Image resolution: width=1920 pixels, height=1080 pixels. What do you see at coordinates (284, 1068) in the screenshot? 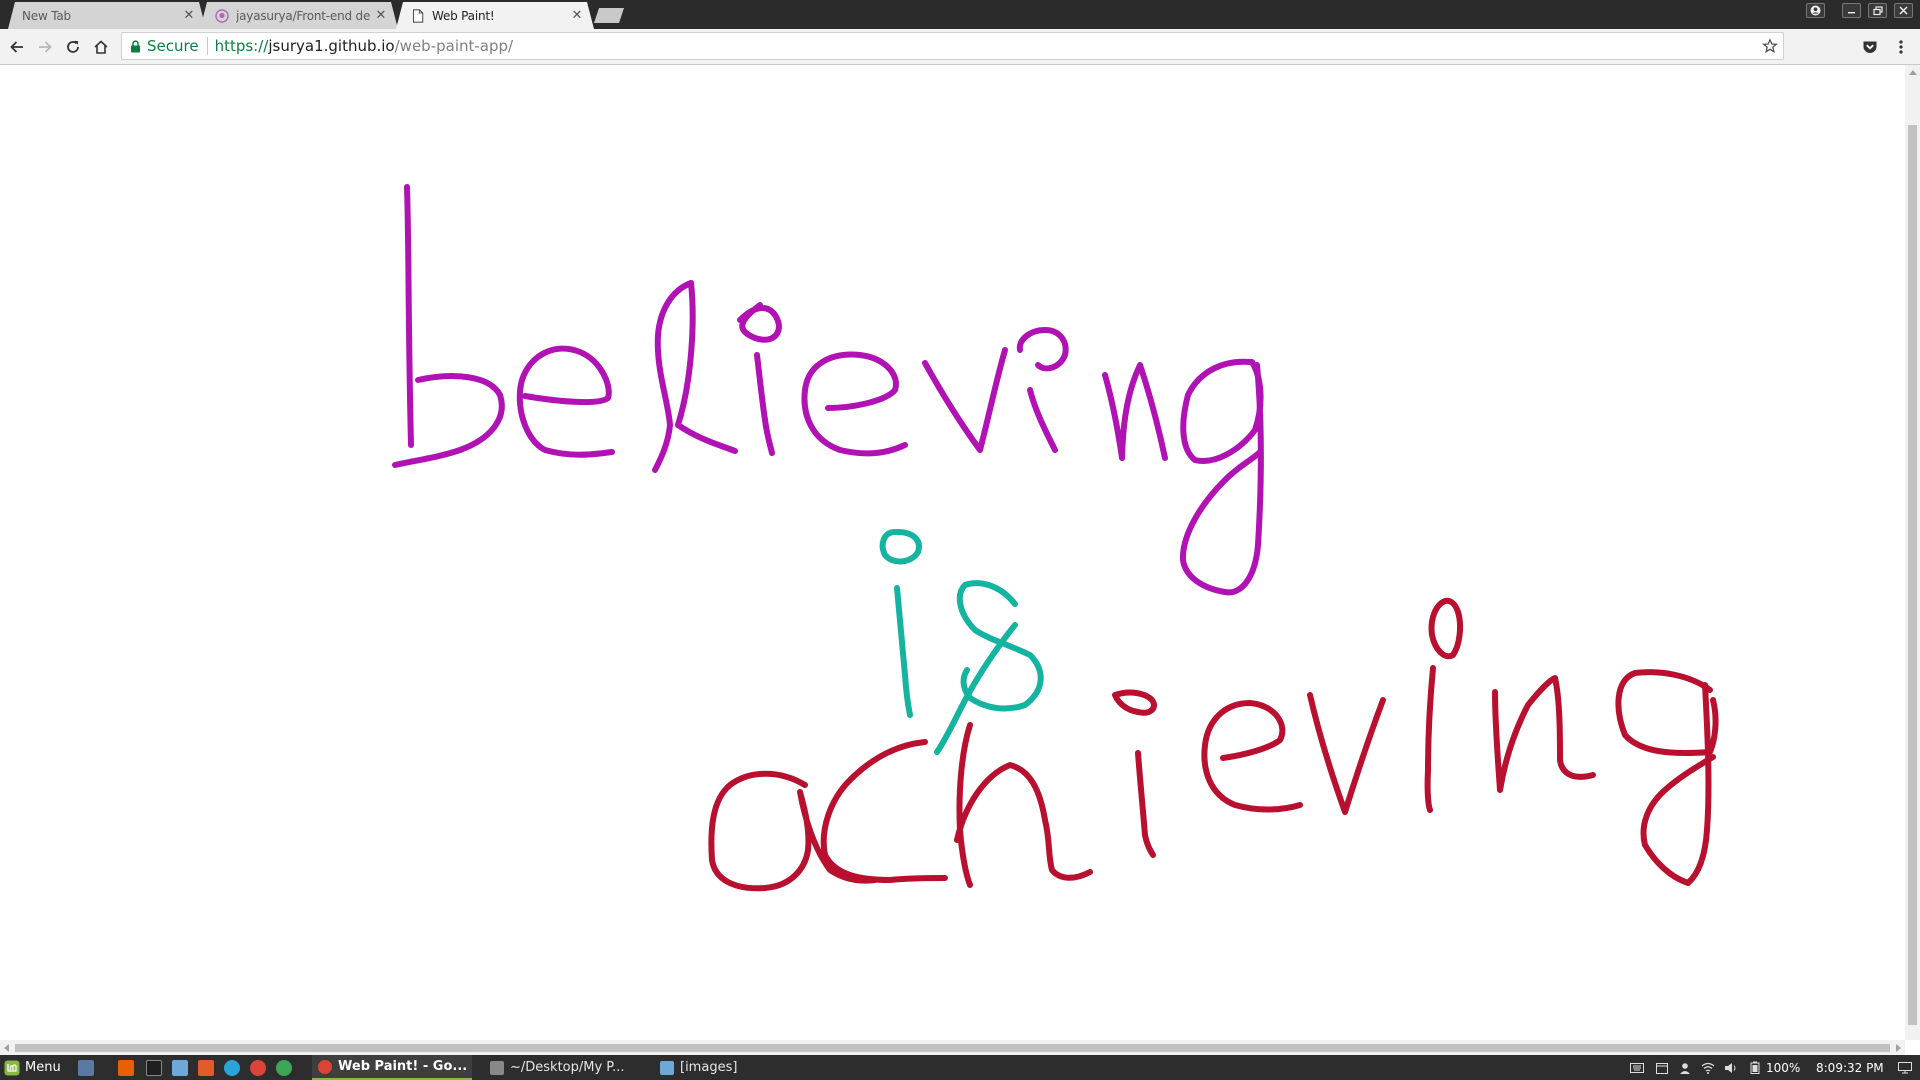
I see `app-launcher-icon` at bounding box center [284, 1068].